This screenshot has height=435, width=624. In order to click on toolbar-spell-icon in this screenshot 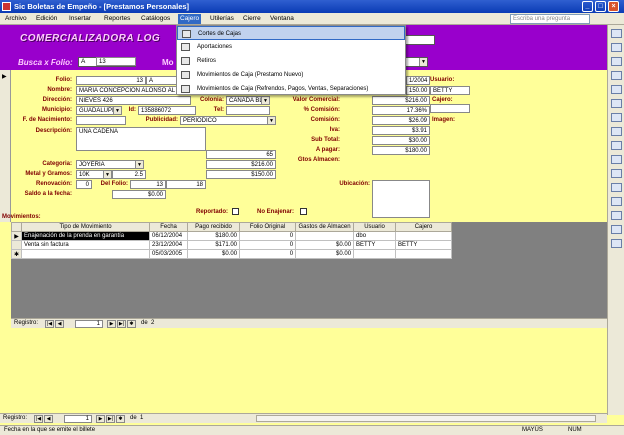, I will do `click(616, 89)`.